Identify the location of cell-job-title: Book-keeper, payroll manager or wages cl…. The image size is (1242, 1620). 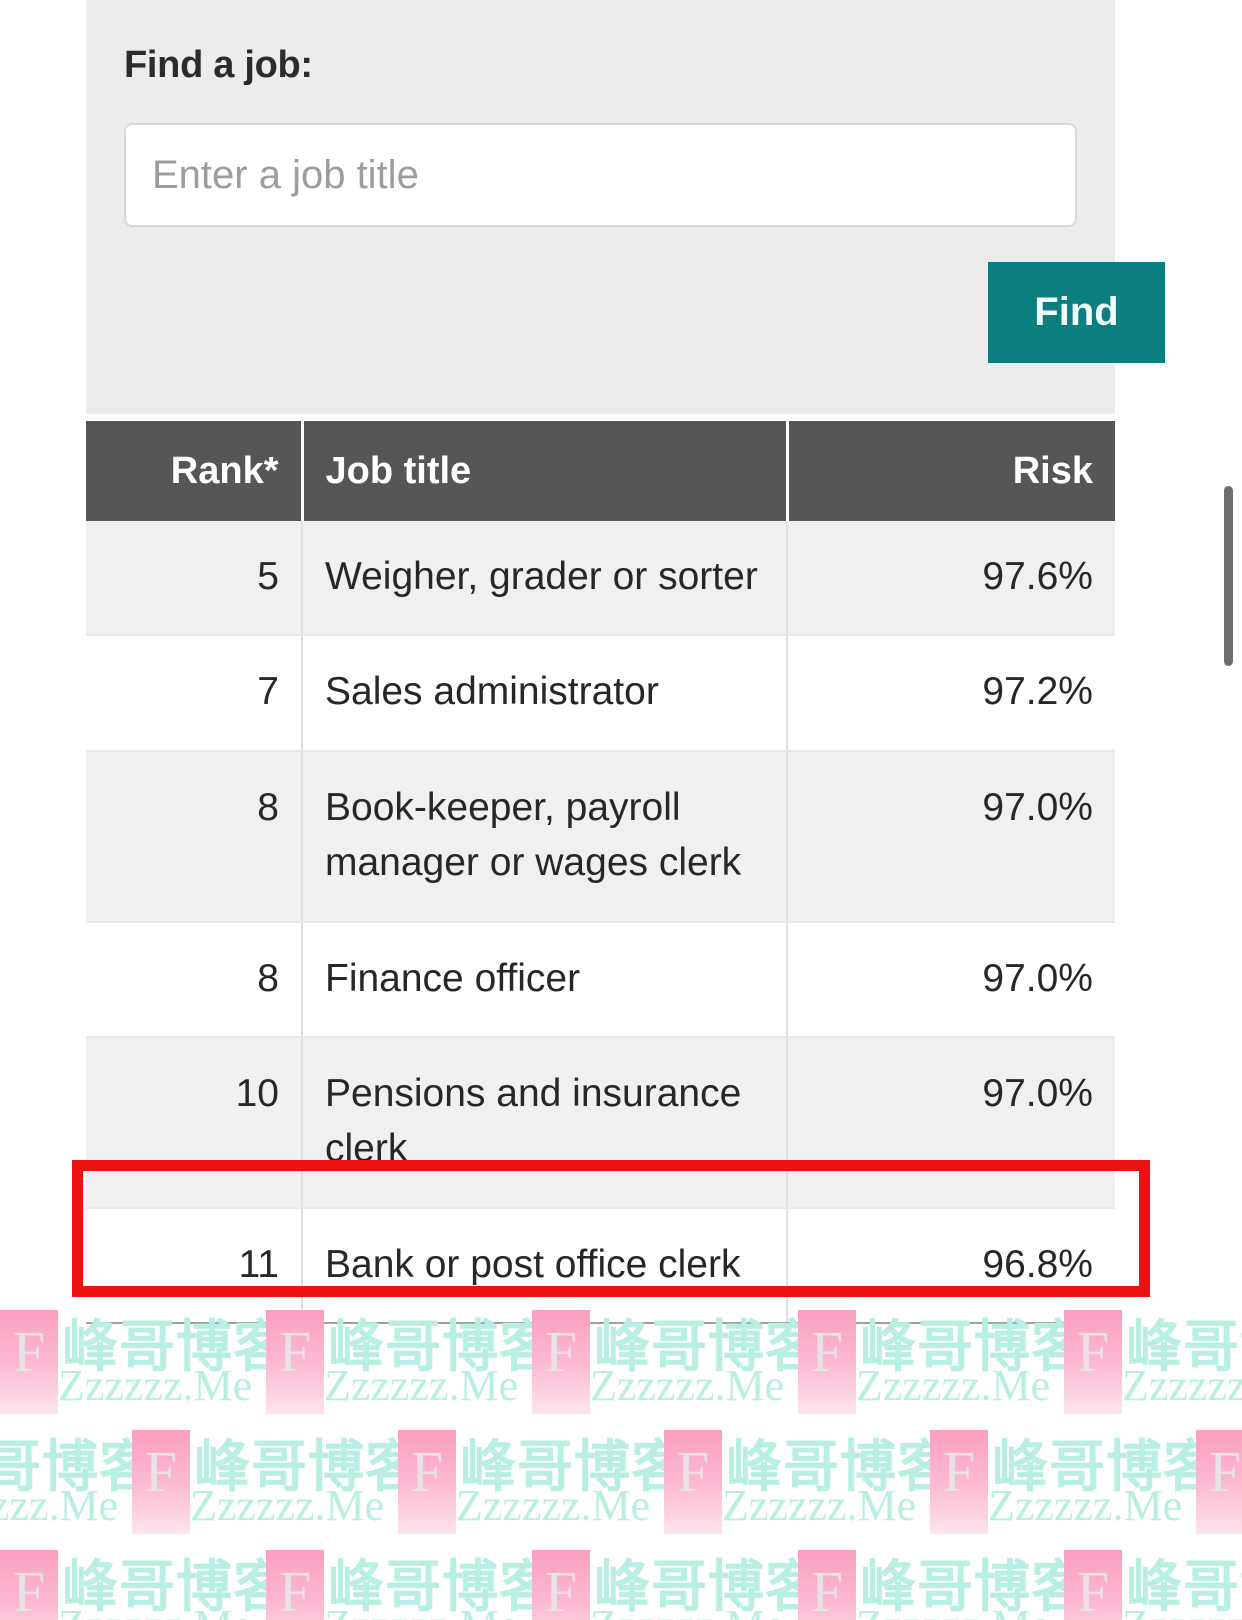
(545, 836).